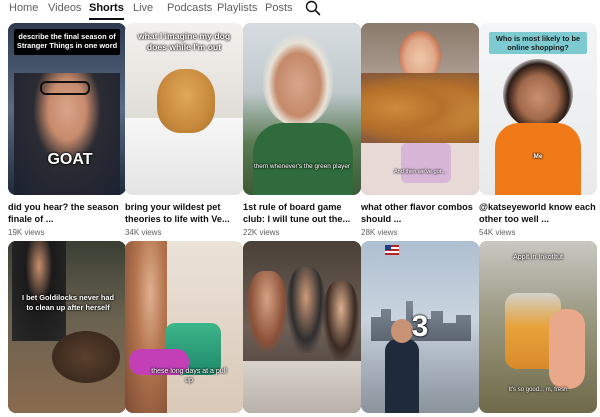 Image resolution: width=600 pixels, height=417 pixels. I want to click on overlay-caption: Applt in Inkotltut, so click(538, 257).